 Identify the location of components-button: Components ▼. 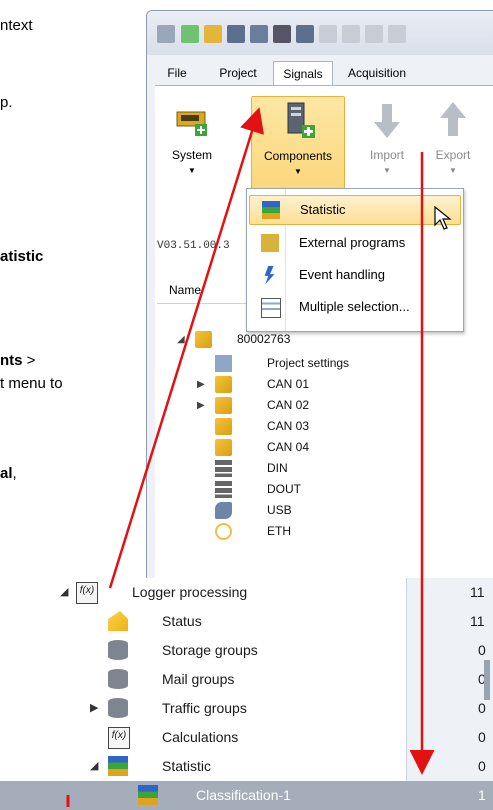
(298, 145).